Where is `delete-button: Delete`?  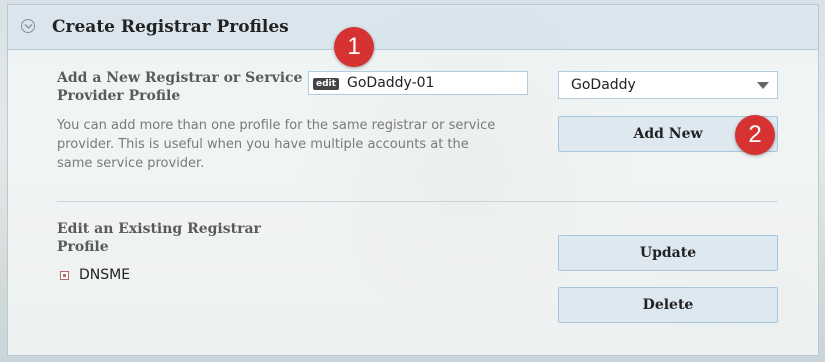
delete-button: Delete is located at coordinates (668, 305).